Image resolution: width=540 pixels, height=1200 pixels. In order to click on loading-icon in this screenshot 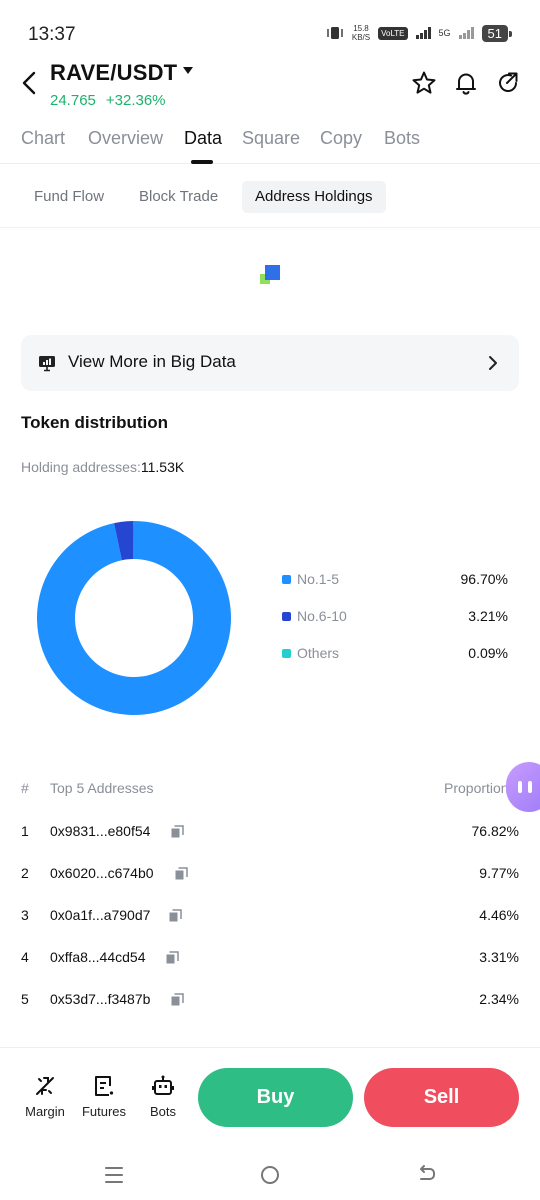, I will do `click(270, 274)`.